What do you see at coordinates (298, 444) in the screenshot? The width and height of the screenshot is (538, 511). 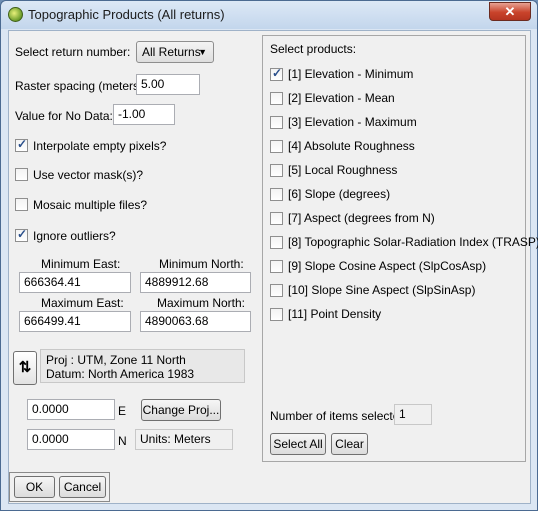 I see `select-all-button: Select All` at bounding box center [298, 444].